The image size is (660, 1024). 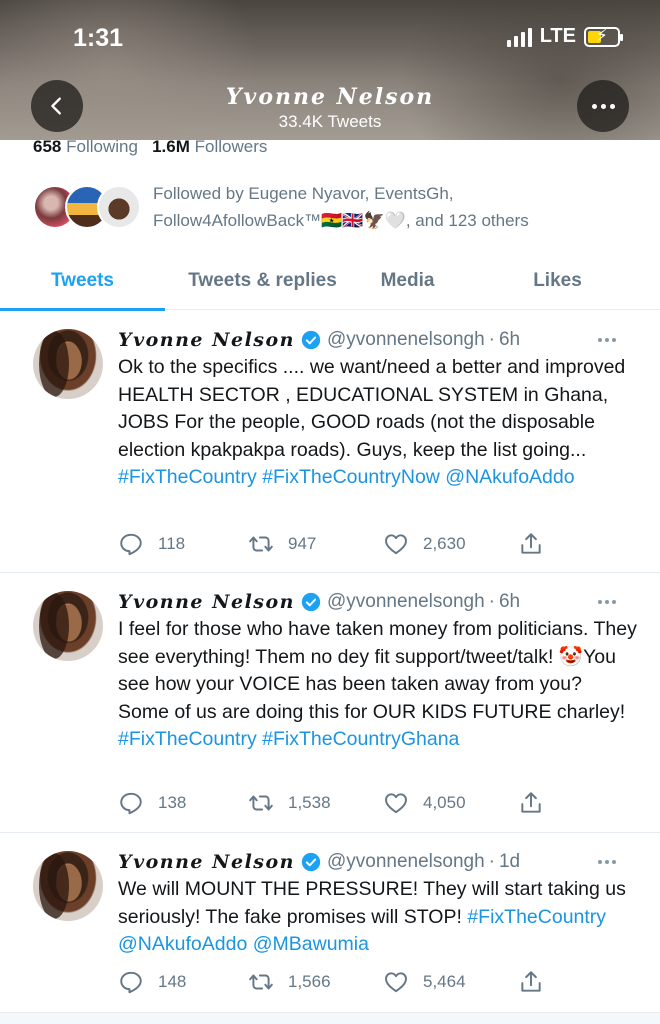 What do you see at coordinates (172, 543) in the screenshot?
I see `reply-count: 118` at bounding box center [172, 543].